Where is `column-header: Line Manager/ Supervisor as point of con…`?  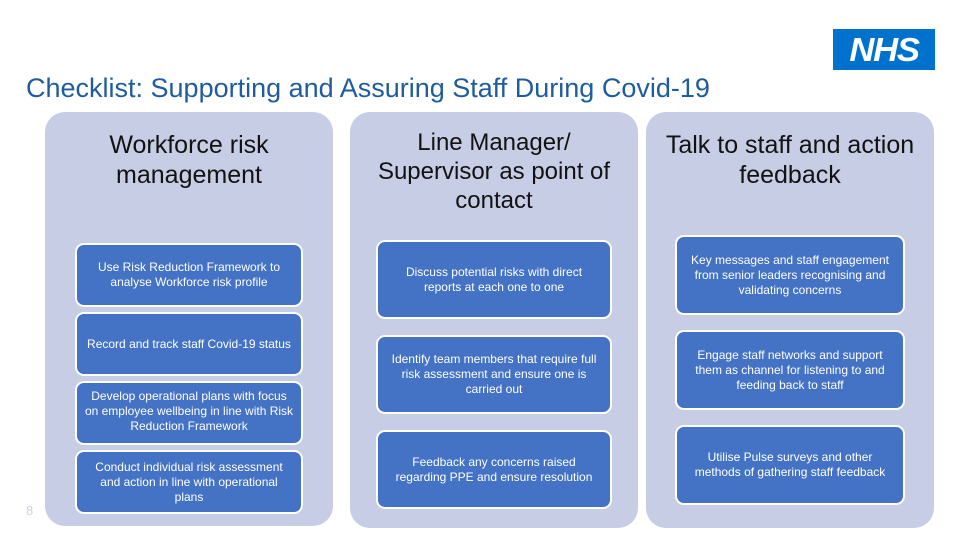
column-header: Line Manager/ Supervisor as point of con… is located at coordinates (494, 171).